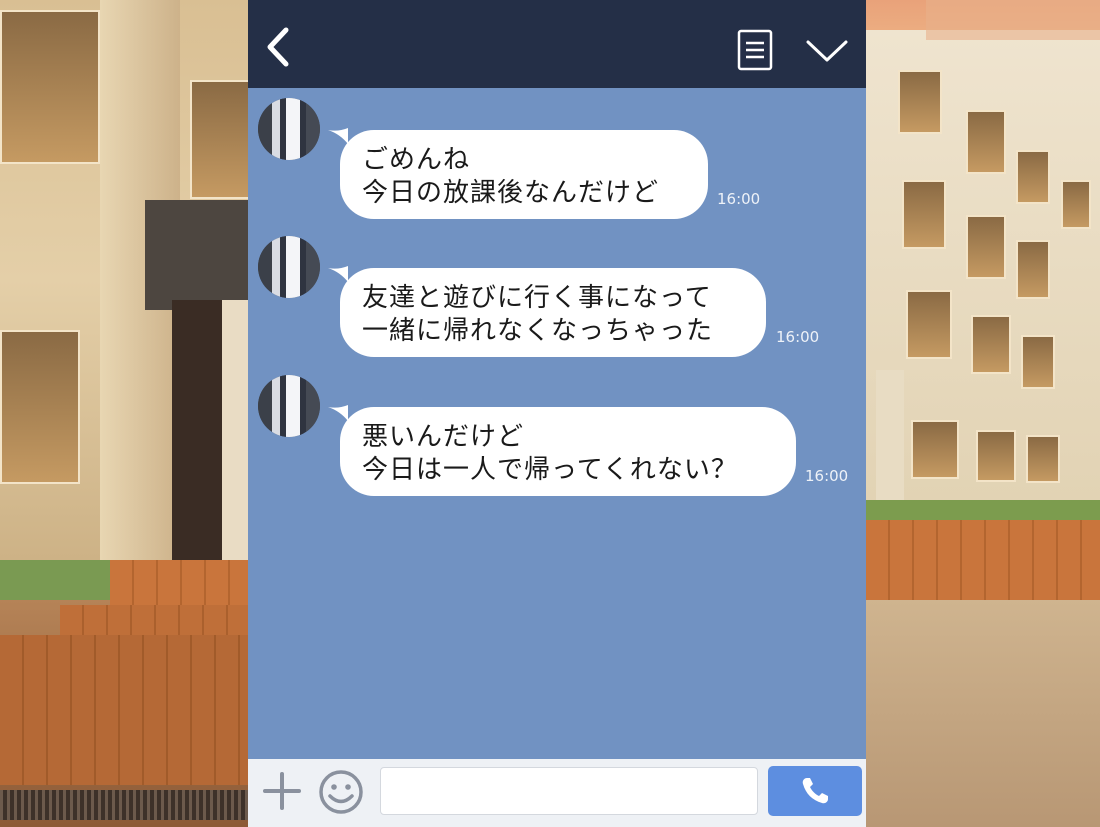  Describe the element at coordinates (550, 470) in the screenshot. I see `message-text-line: 今日は一人で帰ってくれない？` at that location.